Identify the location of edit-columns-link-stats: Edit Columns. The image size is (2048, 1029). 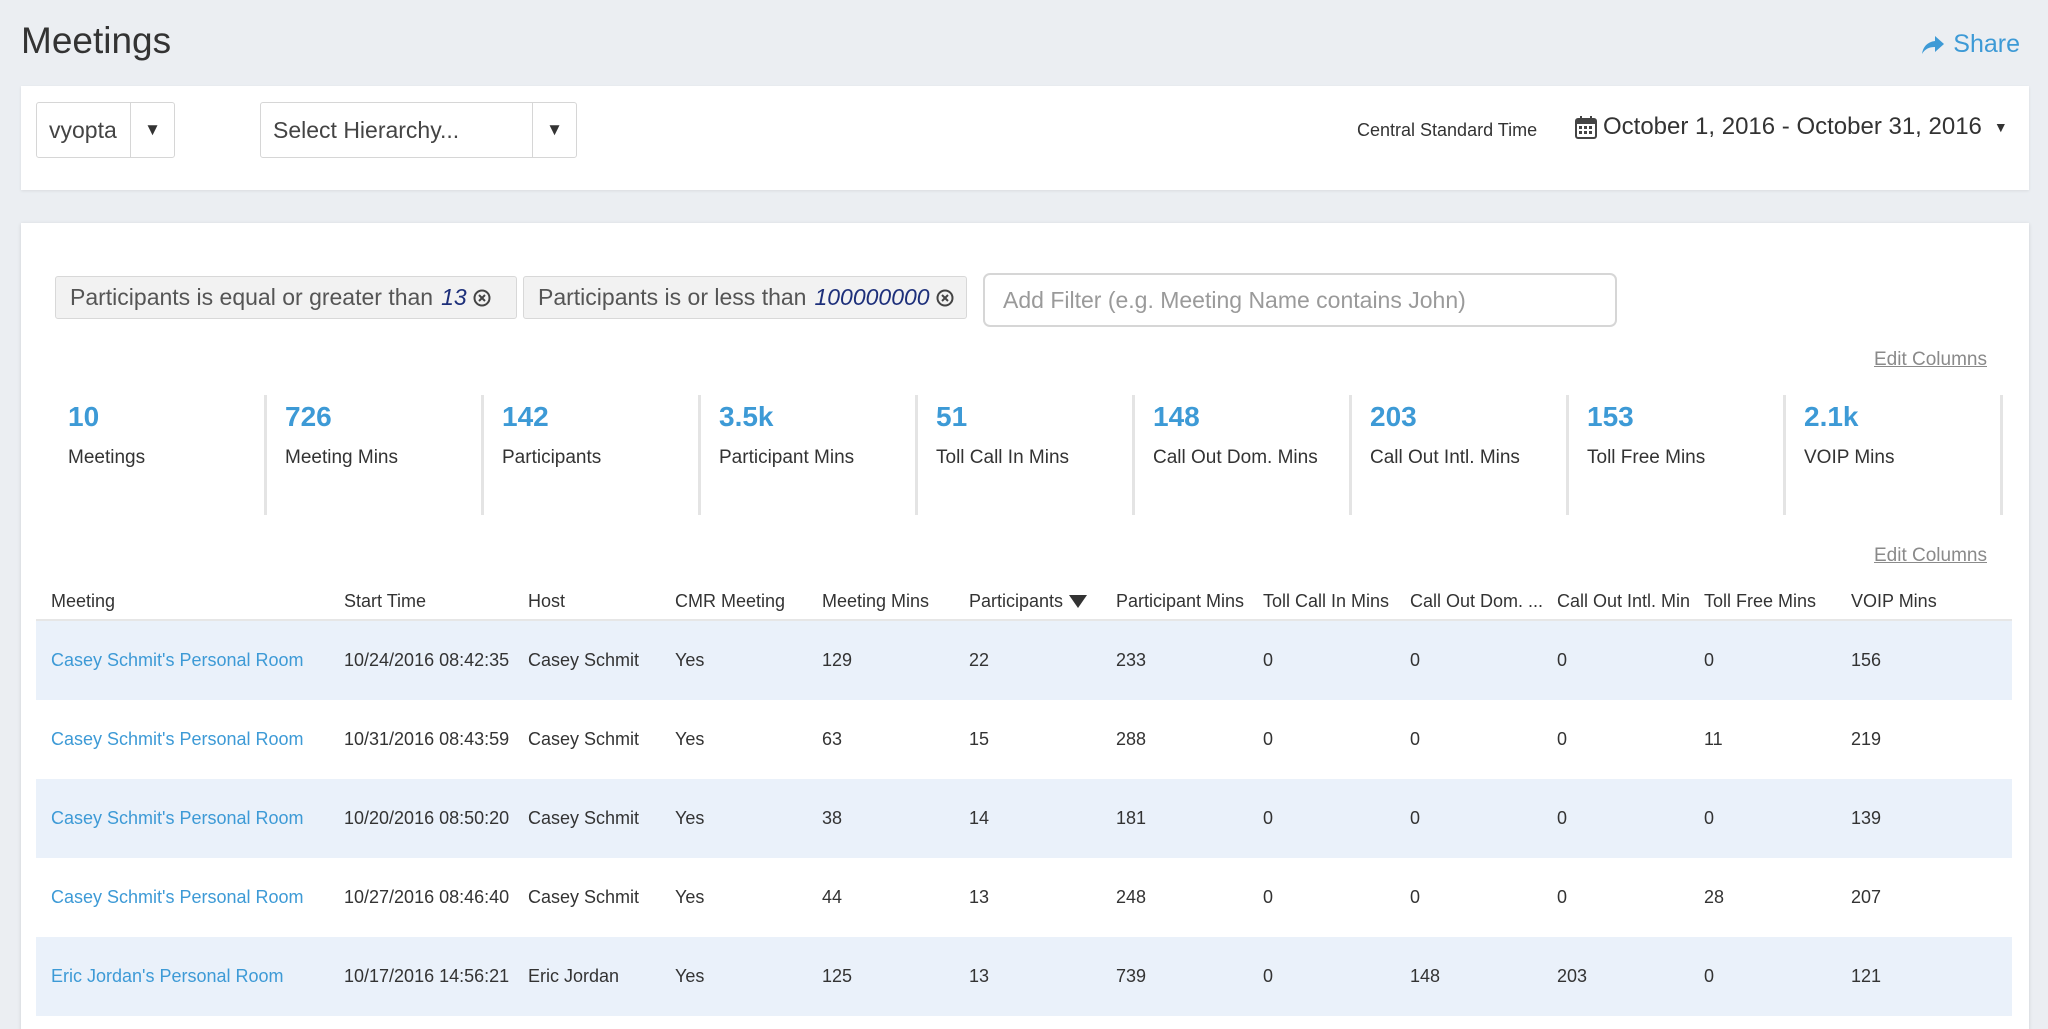
(1930, 360).